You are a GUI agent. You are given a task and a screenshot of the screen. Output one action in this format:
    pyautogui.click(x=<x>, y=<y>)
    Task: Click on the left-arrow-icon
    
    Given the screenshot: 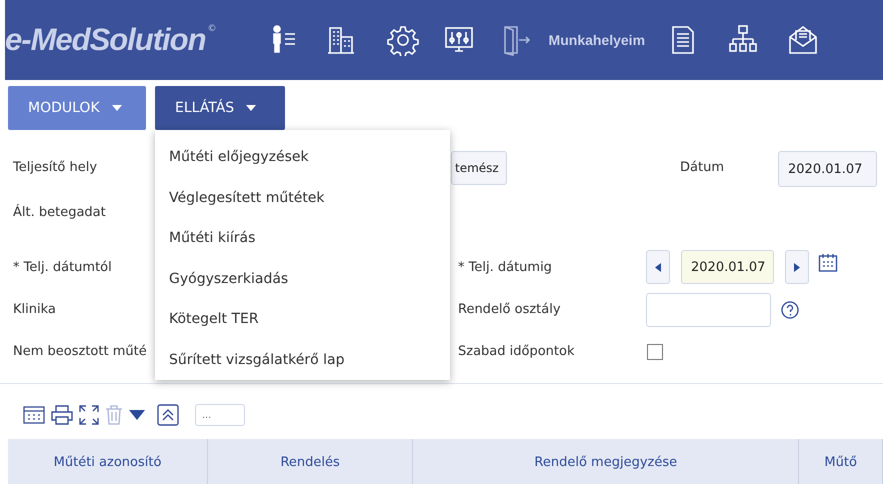 What is the action you would take?
    pyautogui.click(x=658, y=267)
    